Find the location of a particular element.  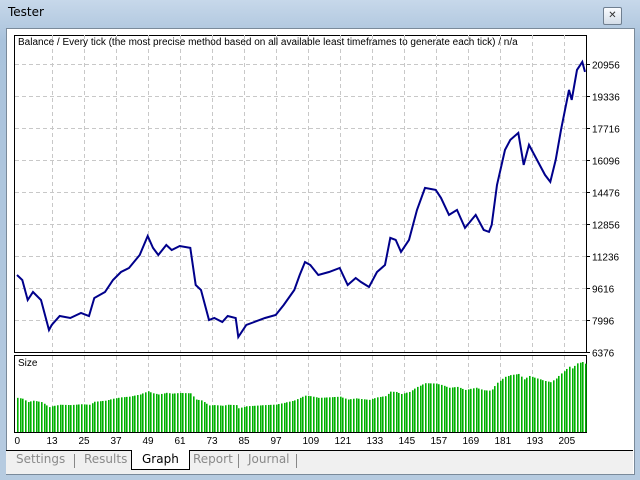

y-tick-label: 16096 is located at coordinates (606, 162).